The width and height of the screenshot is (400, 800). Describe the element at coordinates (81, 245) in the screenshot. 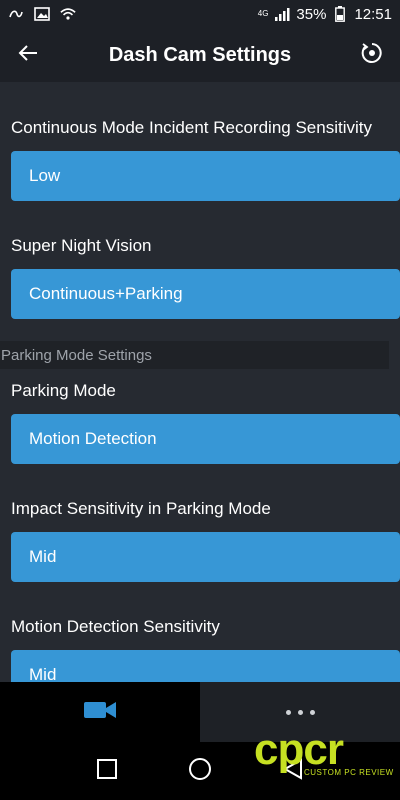

I see `setting-label-night-vision: Super Night Vision` at that location.